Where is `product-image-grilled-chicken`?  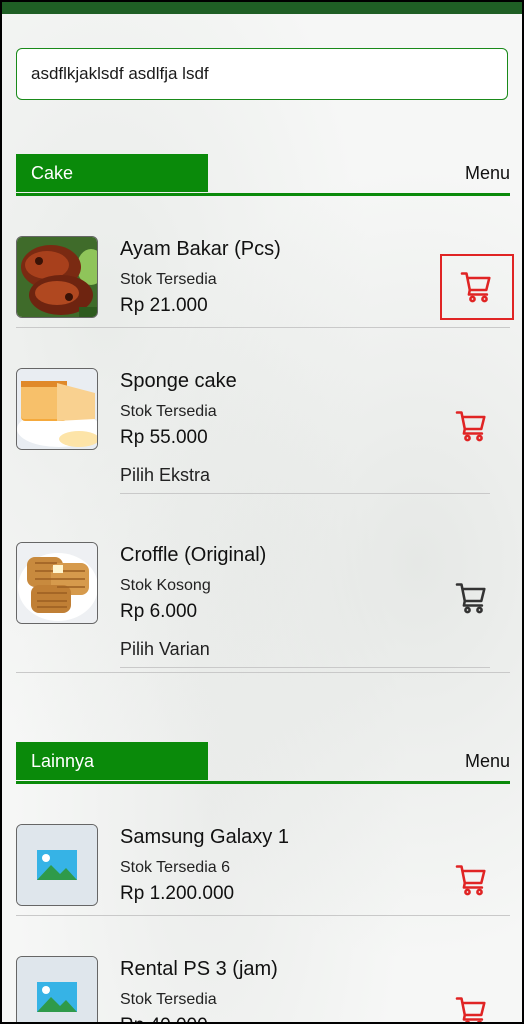
product-image-grilled-chicken is located at coordinates (57, 277).